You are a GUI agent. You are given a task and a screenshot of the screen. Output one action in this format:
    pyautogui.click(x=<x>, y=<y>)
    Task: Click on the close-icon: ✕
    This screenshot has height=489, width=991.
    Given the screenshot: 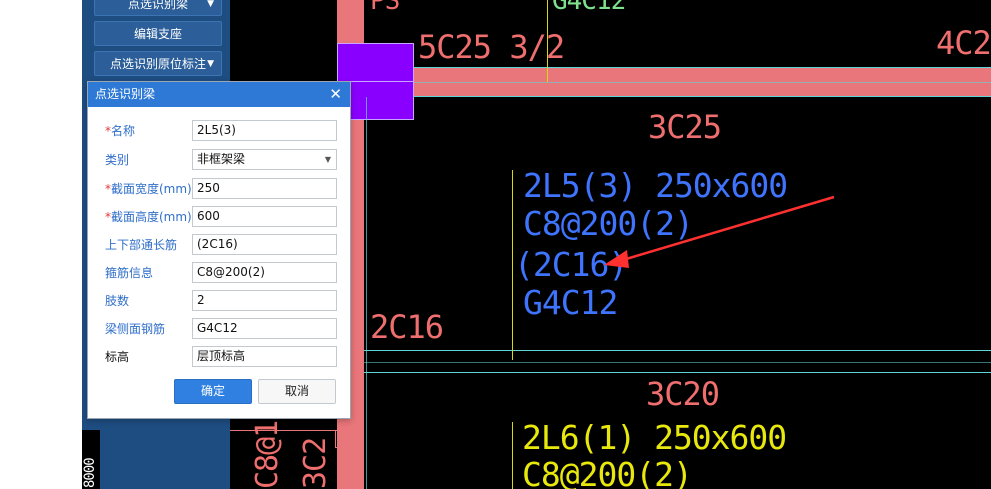 What is the action you would take?
    pyautogui.click(x=335, y=94)
    